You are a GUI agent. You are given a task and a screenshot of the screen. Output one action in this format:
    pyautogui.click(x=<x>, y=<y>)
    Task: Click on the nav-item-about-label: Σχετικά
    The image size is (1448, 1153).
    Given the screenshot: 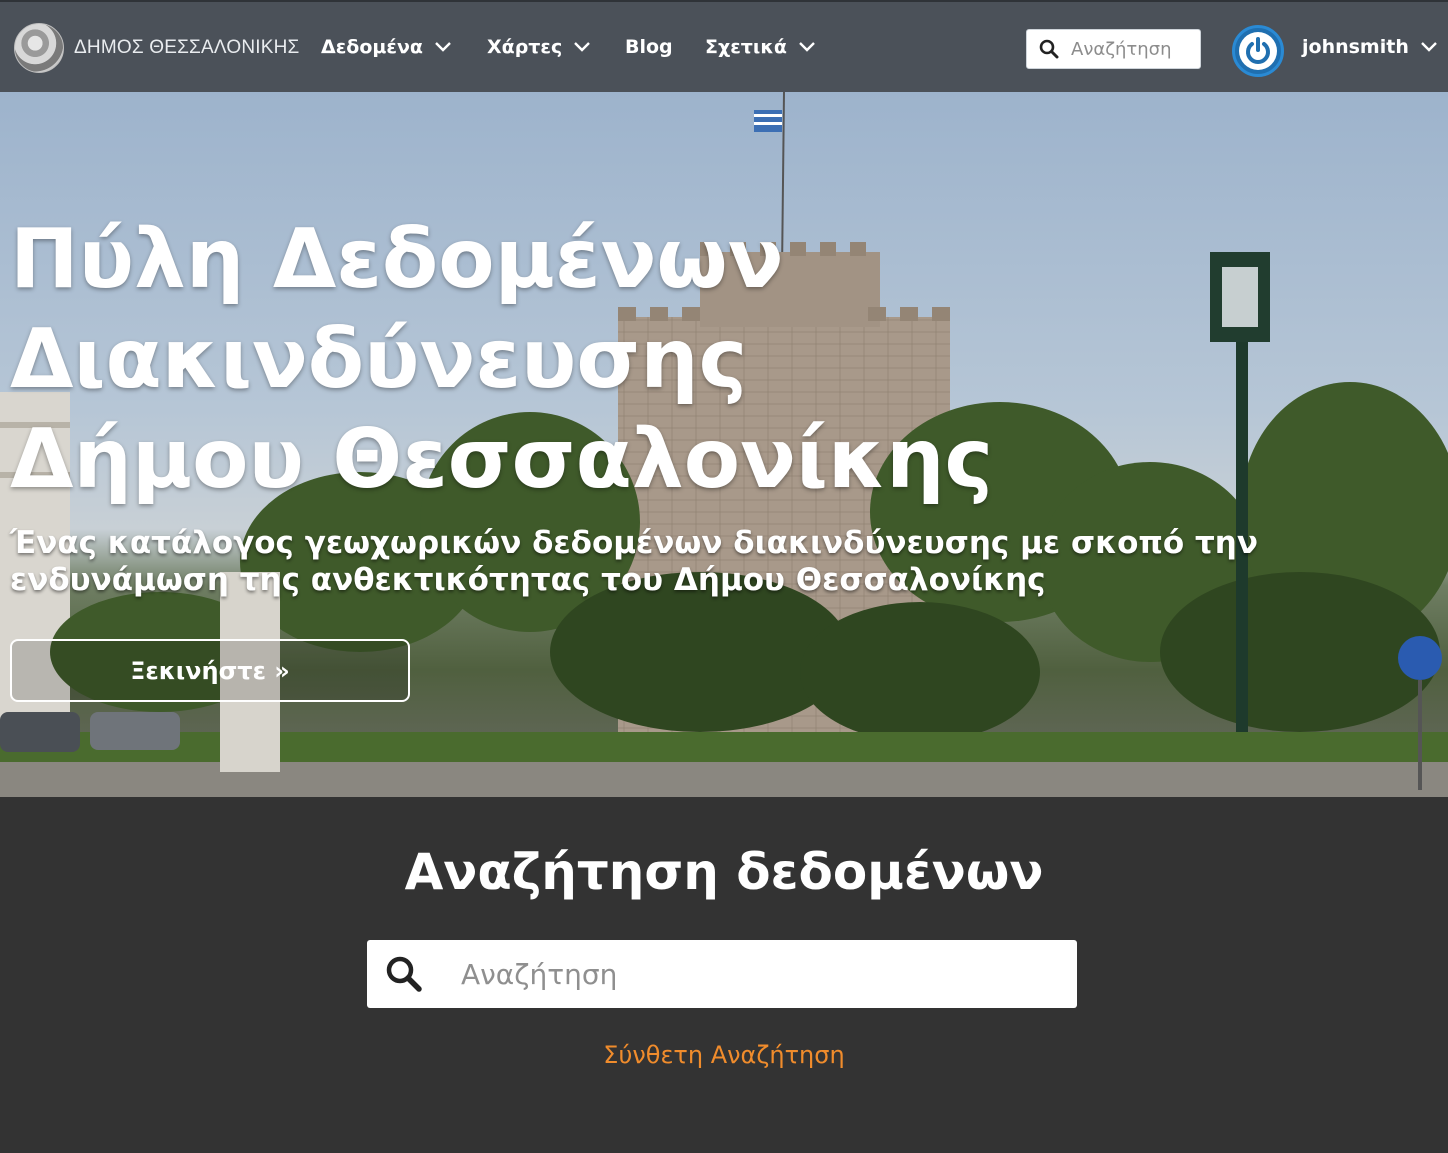 What is the action you would take?
    pyautogui.click(x=746, y=47)
    